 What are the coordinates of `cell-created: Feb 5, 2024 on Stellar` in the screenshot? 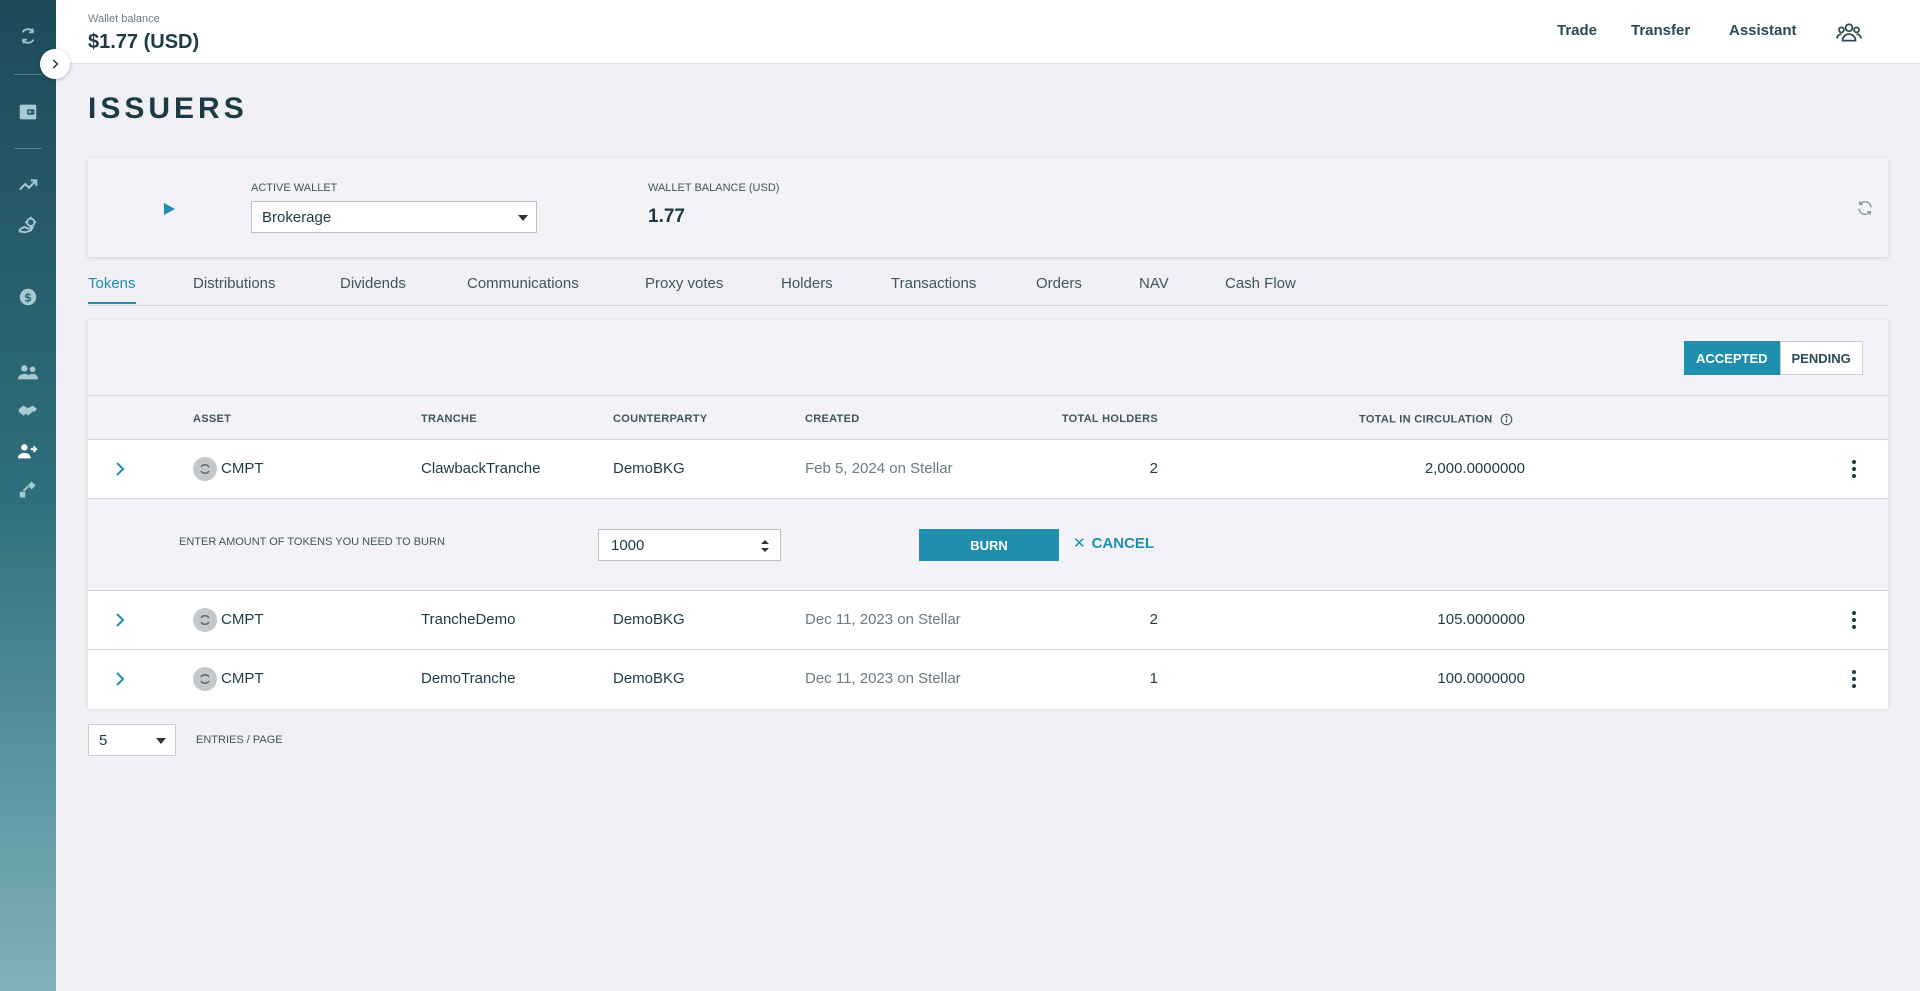 It's located at (879, 468).